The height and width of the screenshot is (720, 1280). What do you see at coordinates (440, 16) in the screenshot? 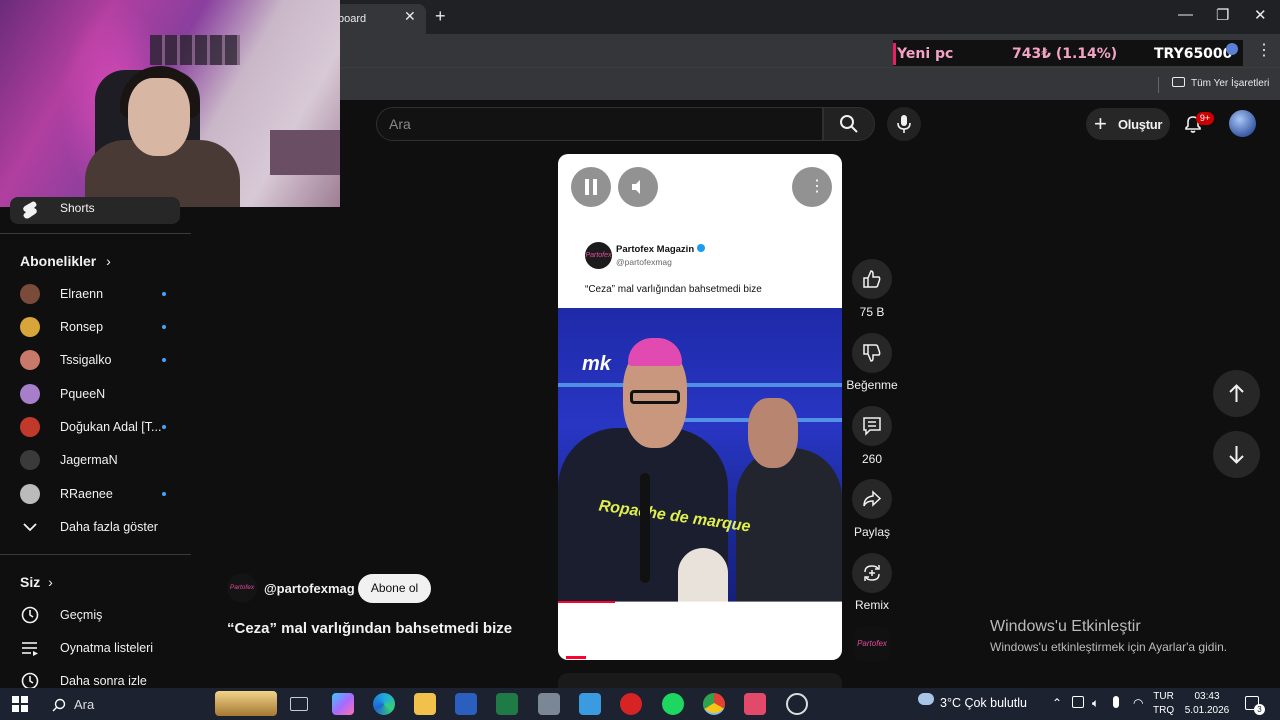
I see `new-tab-icon: +` at bounding box center [440, 16].